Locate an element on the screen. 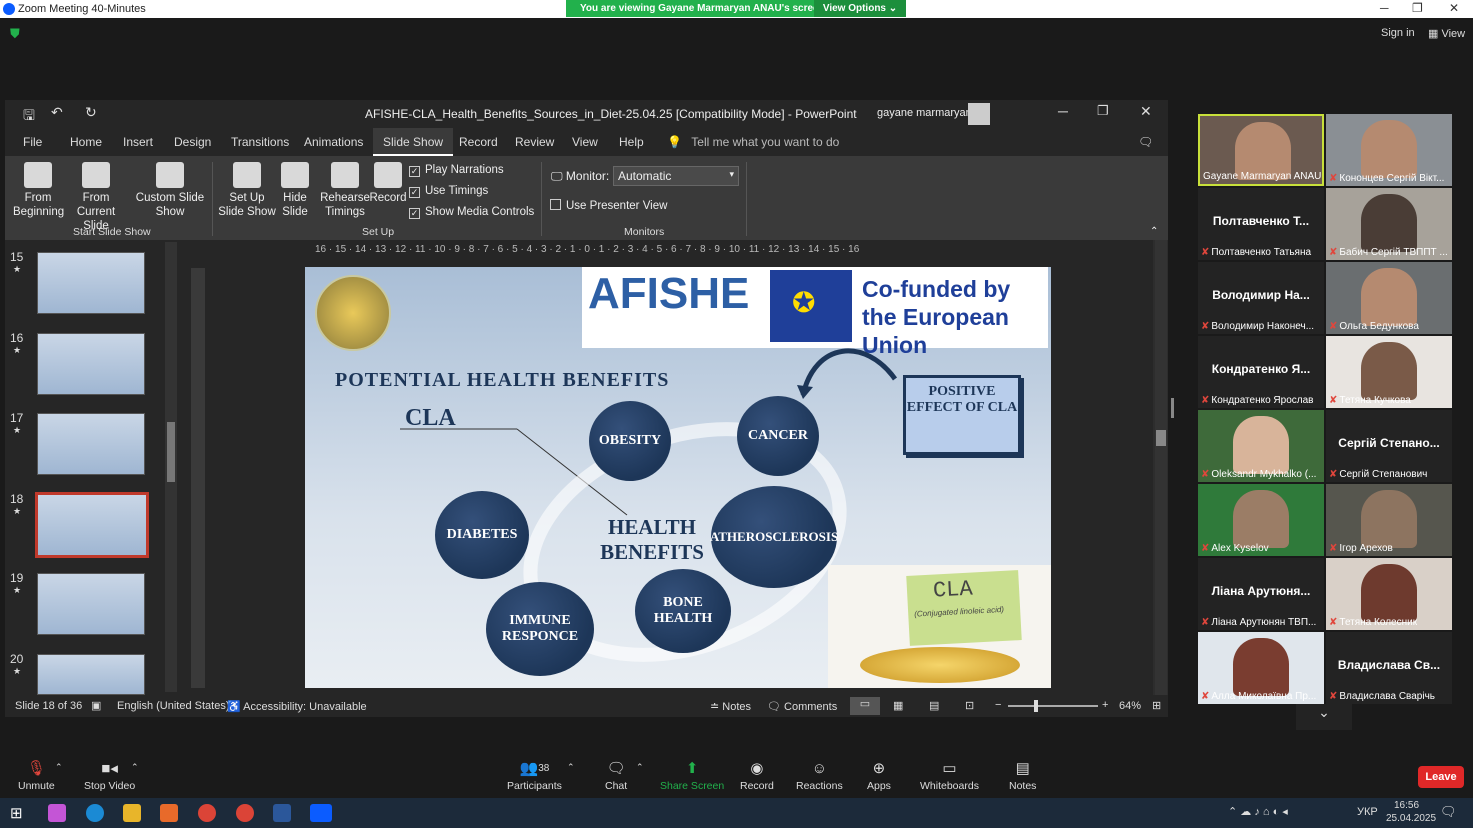 Image resolution: width=1473 pixels, height=828 pixels. slide-scrollbar is located at coordinates (1161, 467).